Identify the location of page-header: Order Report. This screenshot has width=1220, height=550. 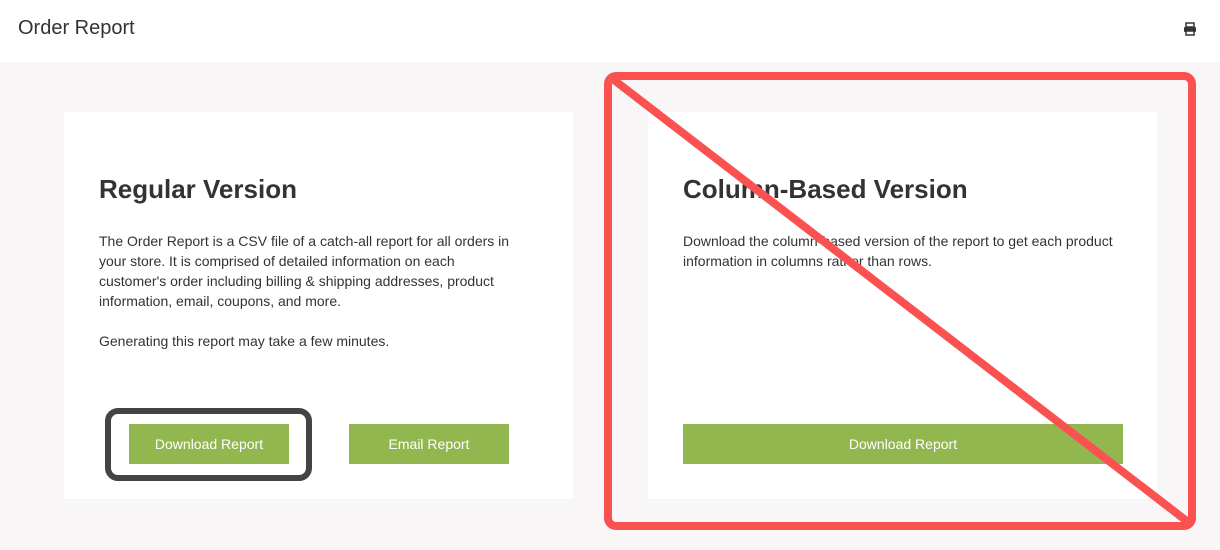
(610, 31).